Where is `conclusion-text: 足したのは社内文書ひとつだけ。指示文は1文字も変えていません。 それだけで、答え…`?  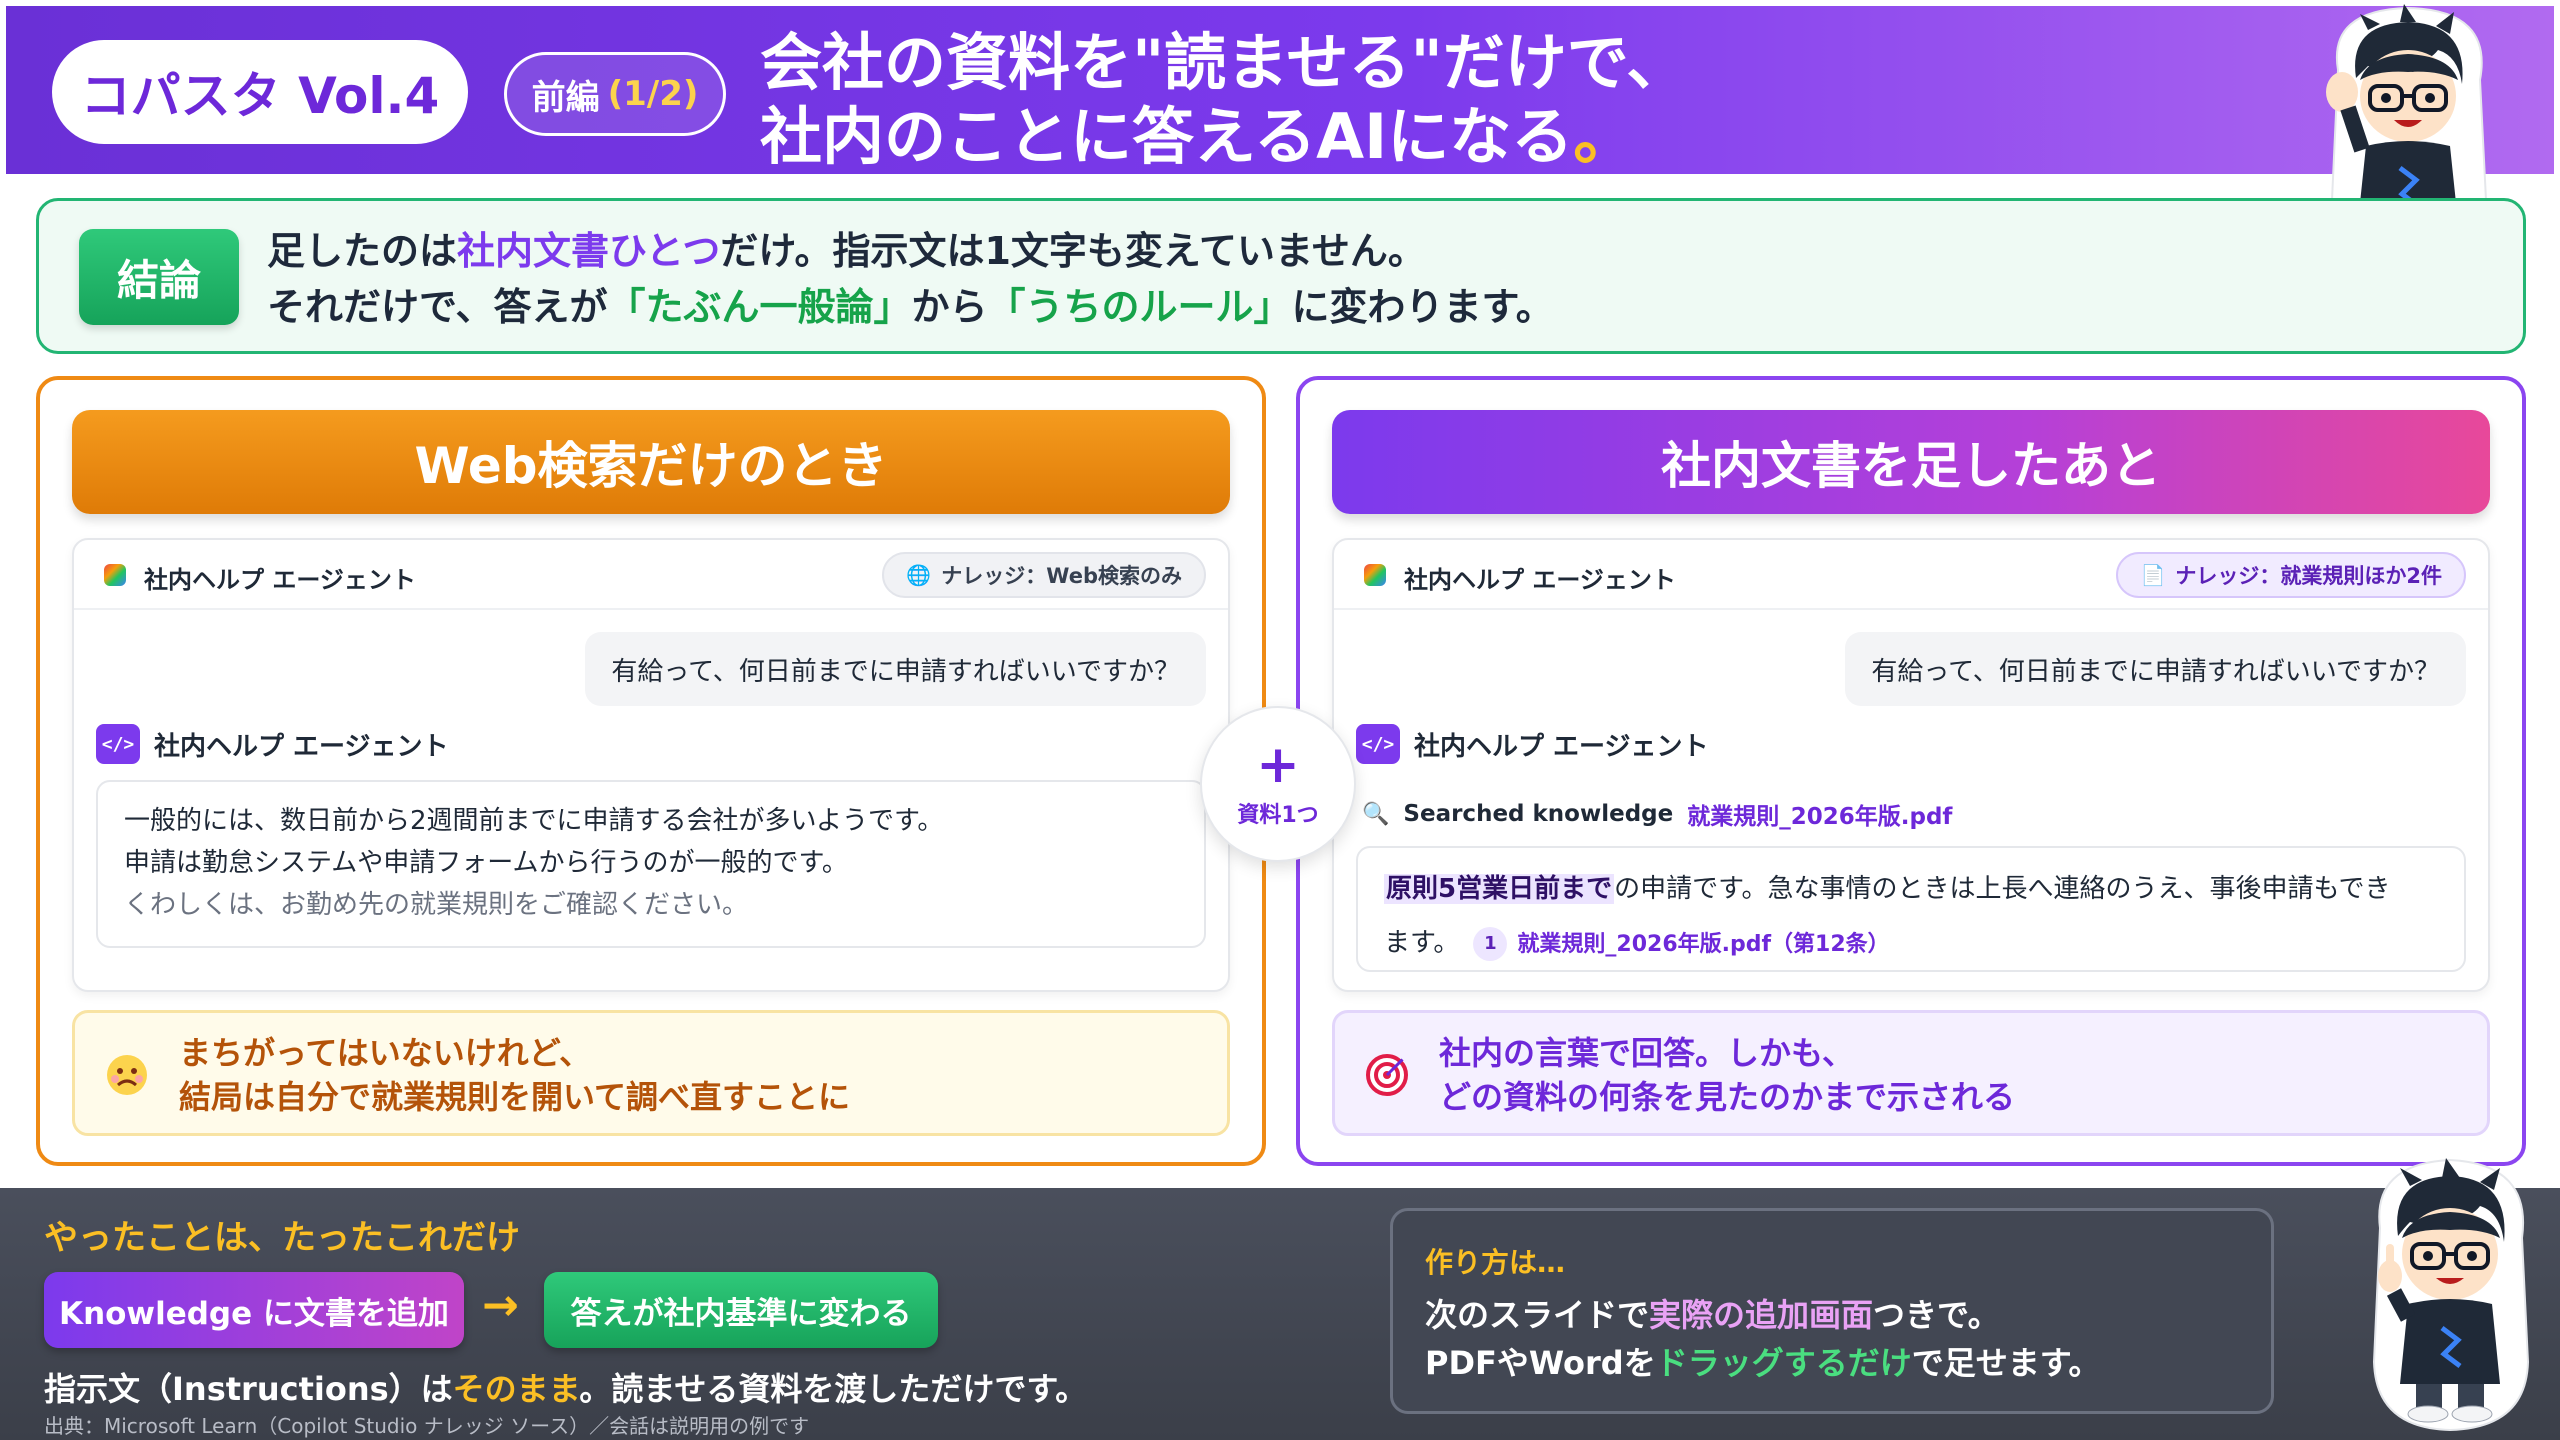 conclusion-text: 足したのは社内文書ひとつだけ。指示文は1文字も変えていません。 それだけで、答え… is located at coordinates (1377, 279).